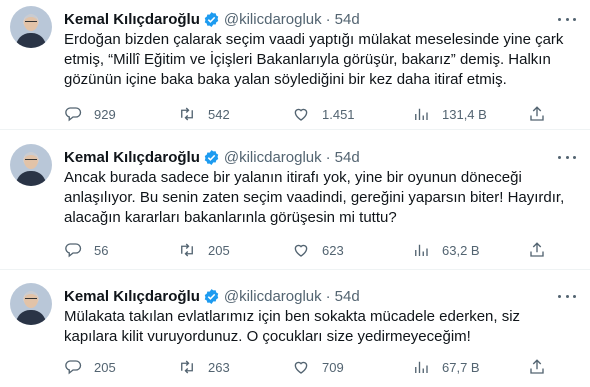  What do you see at coordinates (105, 367) in the screenshot?
I see `reply-count: 205` at bounding box center [105, 367].